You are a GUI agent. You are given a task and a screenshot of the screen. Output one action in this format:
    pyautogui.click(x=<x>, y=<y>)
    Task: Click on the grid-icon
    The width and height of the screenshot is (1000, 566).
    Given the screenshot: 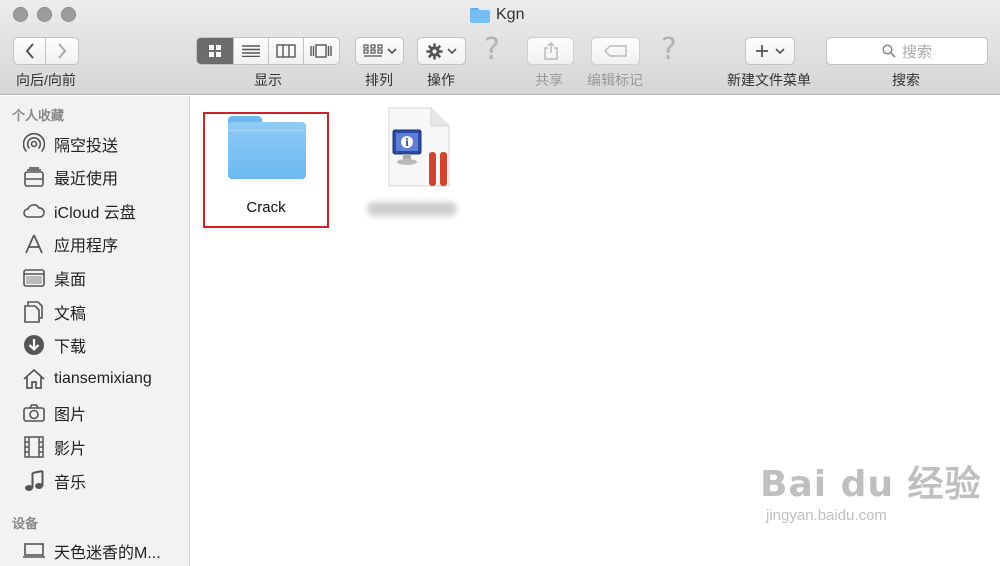 What is the action you would take?
    pyautogui.click(x=215, y=51)
    